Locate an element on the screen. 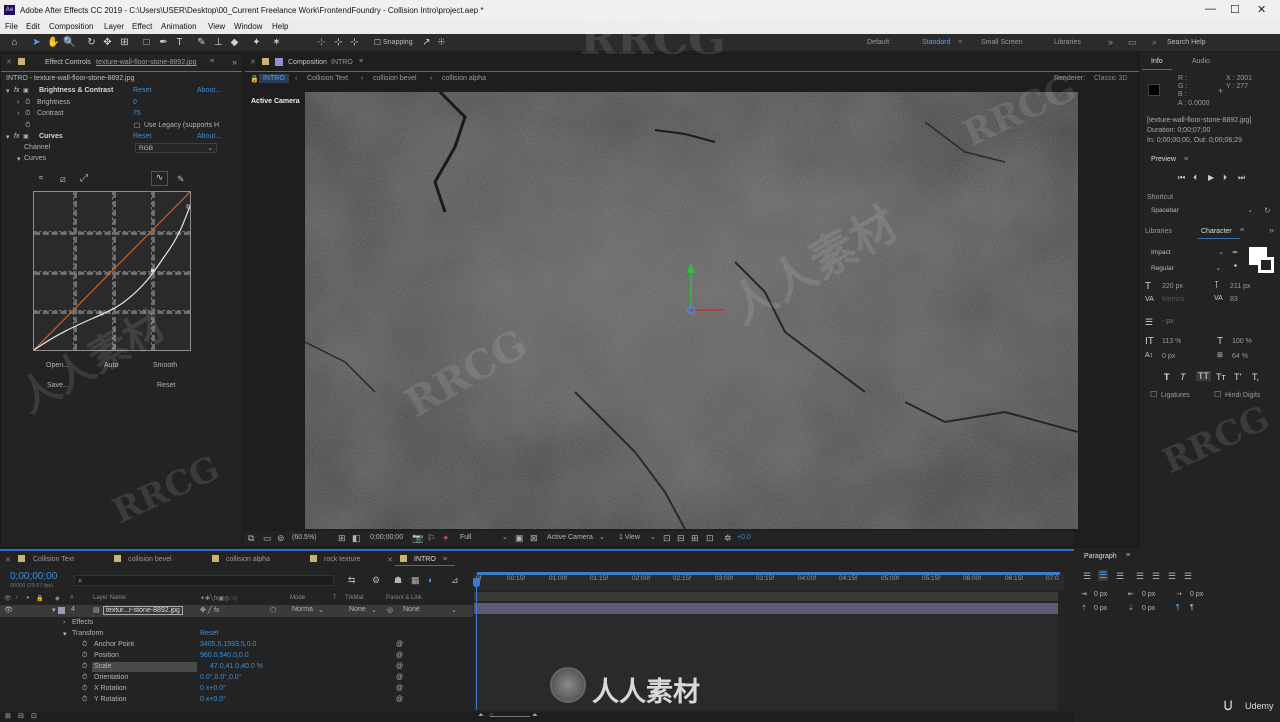  transparency-grid-icon: ⊠ is located at coordinates (534, 538).